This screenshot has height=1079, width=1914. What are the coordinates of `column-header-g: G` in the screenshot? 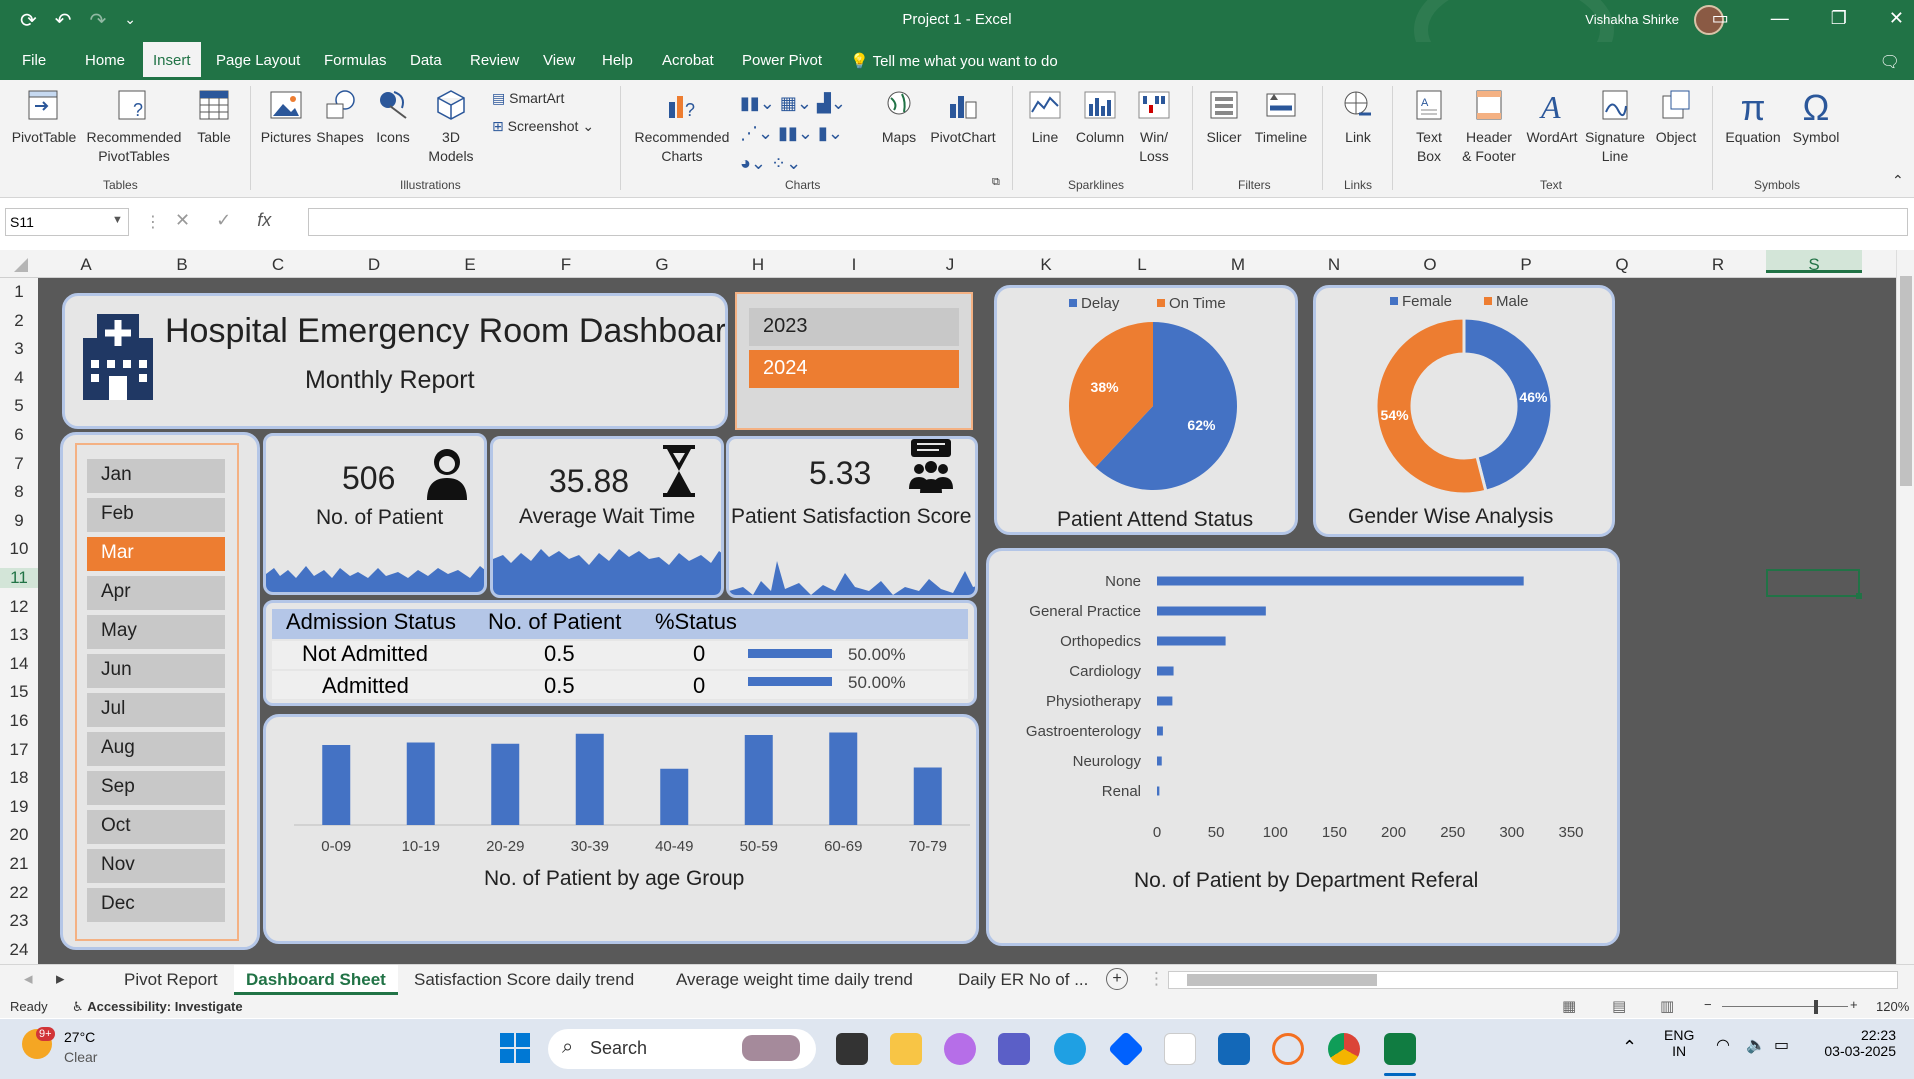 It's located at (662, 265).